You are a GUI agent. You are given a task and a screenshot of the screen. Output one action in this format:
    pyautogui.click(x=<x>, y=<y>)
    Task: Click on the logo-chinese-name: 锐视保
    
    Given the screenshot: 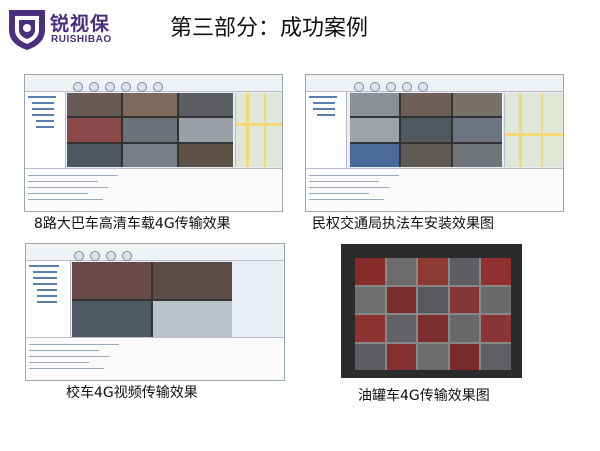 What is the action you would take?
    pyautogui.click(x=80, y=24)
    